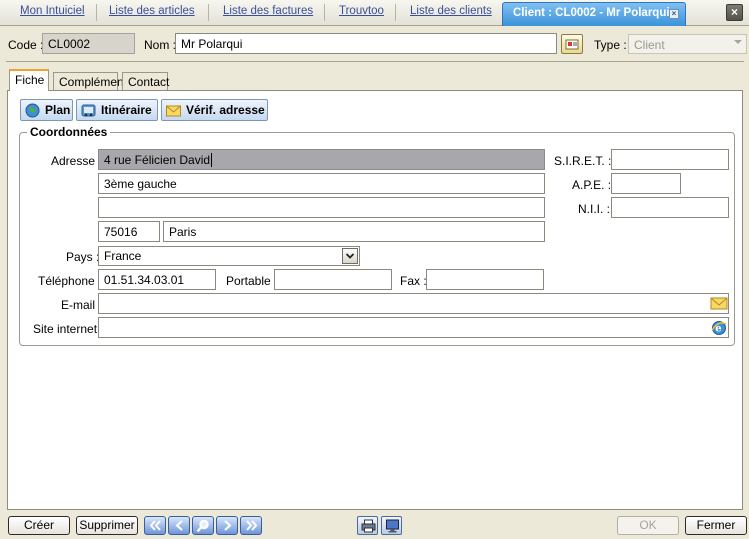 Image resolution: width=749 pixels, height=539 pixels. What do you see at coordinates (648, 525) in the screenshot?
I see `ok-button: OK` at bounding box center [648, 525].